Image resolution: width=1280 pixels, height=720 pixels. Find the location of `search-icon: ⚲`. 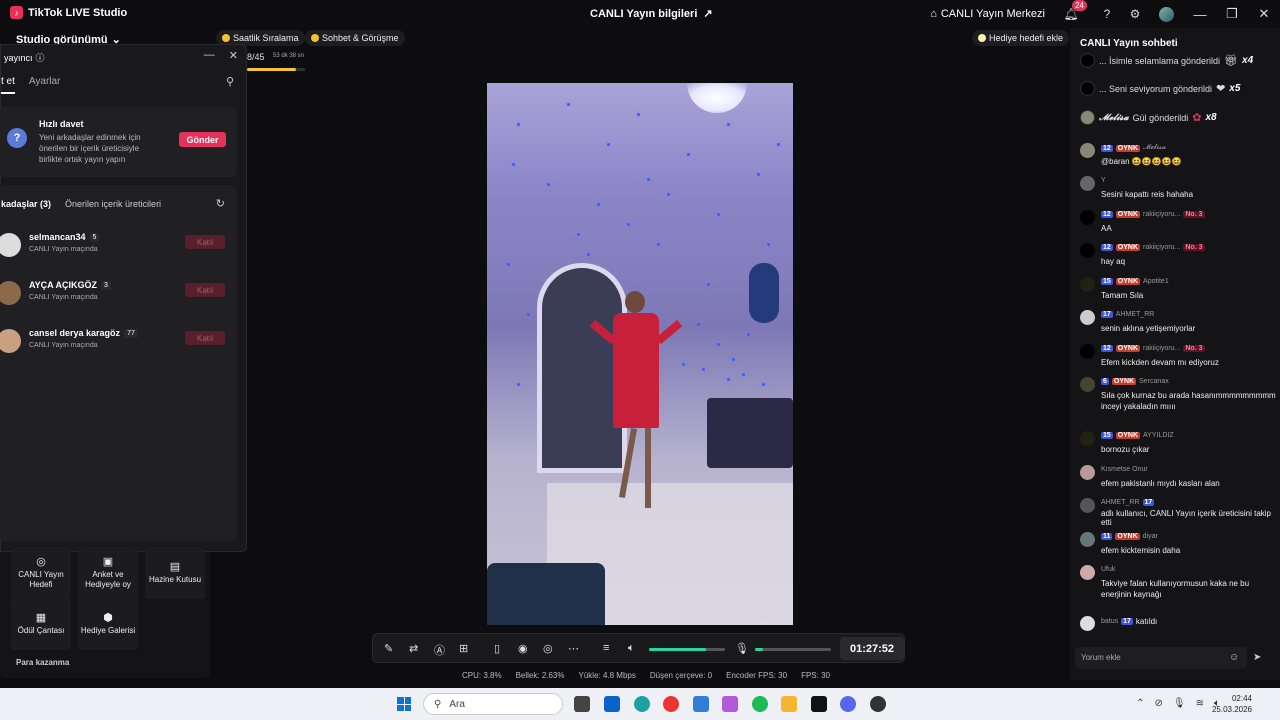

search-icon: ⚲ is located at coordinates (230, 81).